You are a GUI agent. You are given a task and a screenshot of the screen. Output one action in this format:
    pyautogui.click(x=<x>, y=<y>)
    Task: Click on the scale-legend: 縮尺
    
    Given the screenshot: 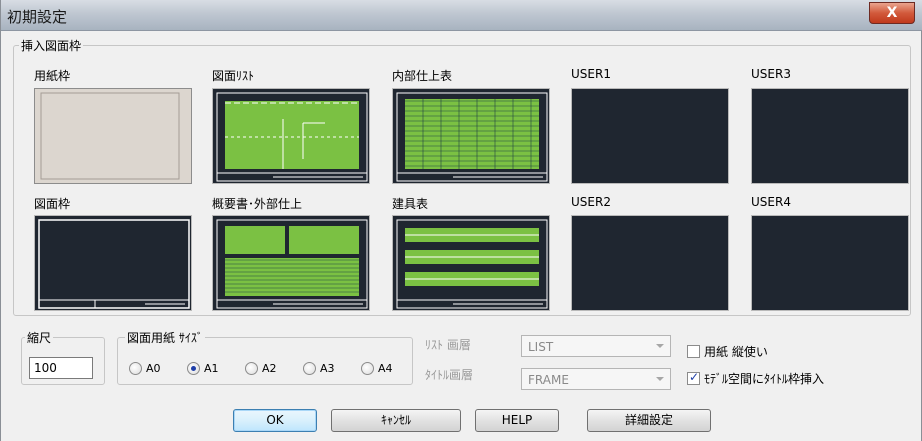 What is the action you would take?
    pyautogui.click(x=39, y=337)
    